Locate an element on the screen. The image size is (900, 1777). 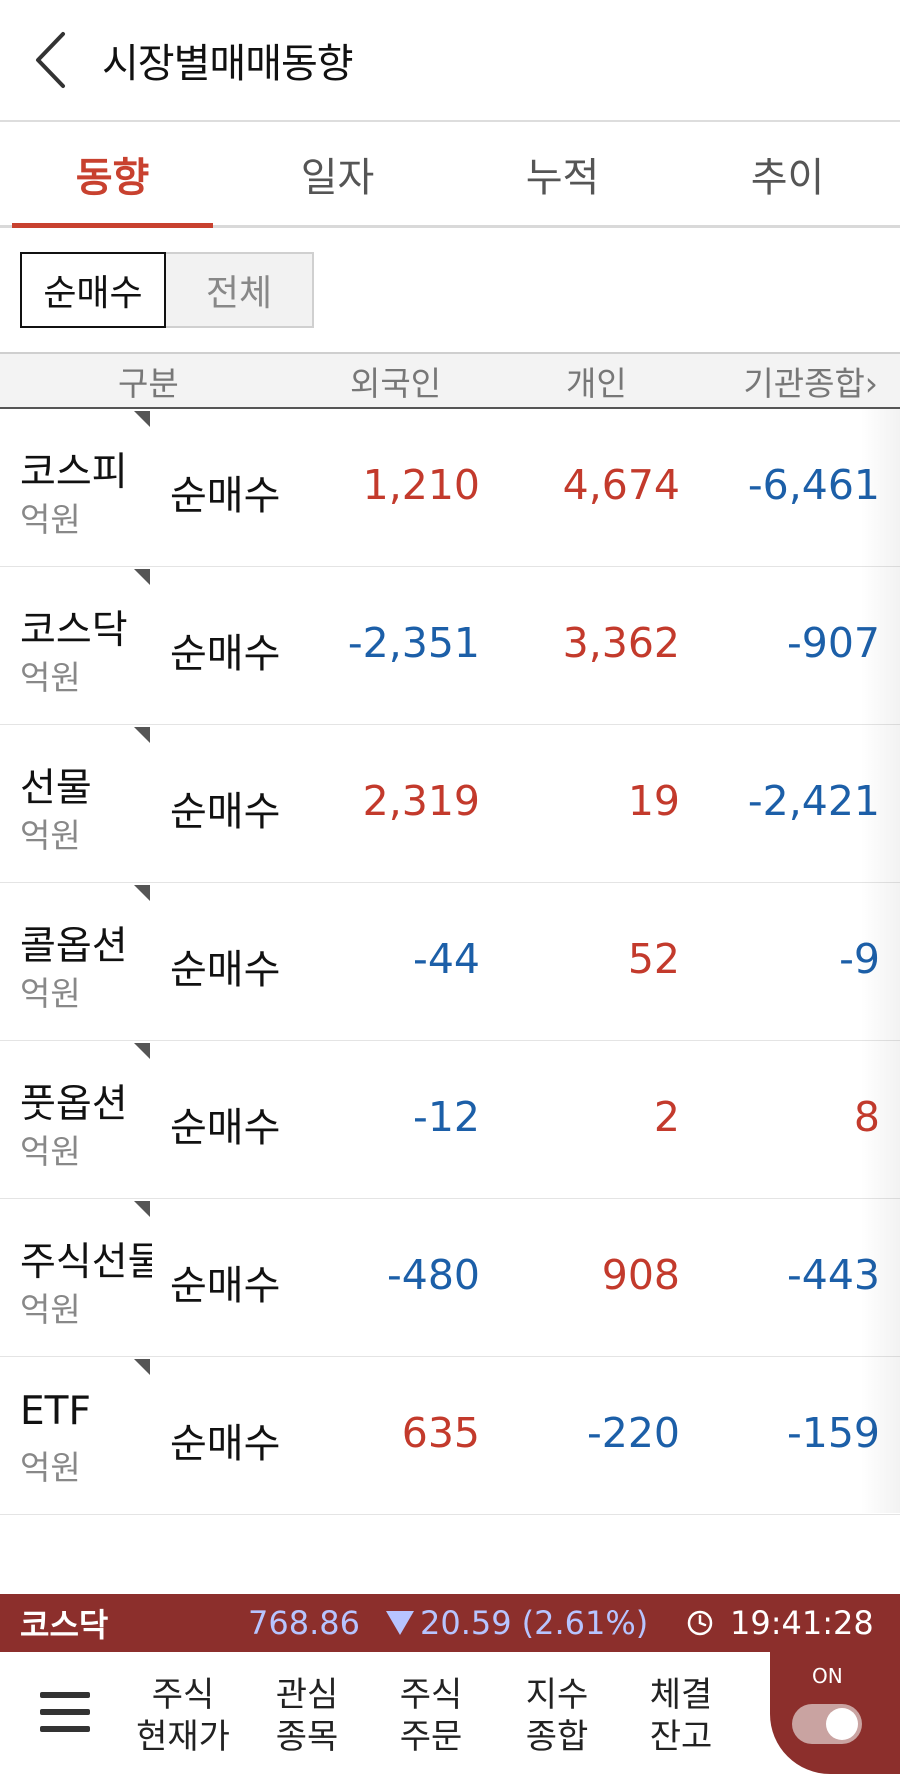
net-buy-toggle: 순매수 is located at coordinates (93, 290).